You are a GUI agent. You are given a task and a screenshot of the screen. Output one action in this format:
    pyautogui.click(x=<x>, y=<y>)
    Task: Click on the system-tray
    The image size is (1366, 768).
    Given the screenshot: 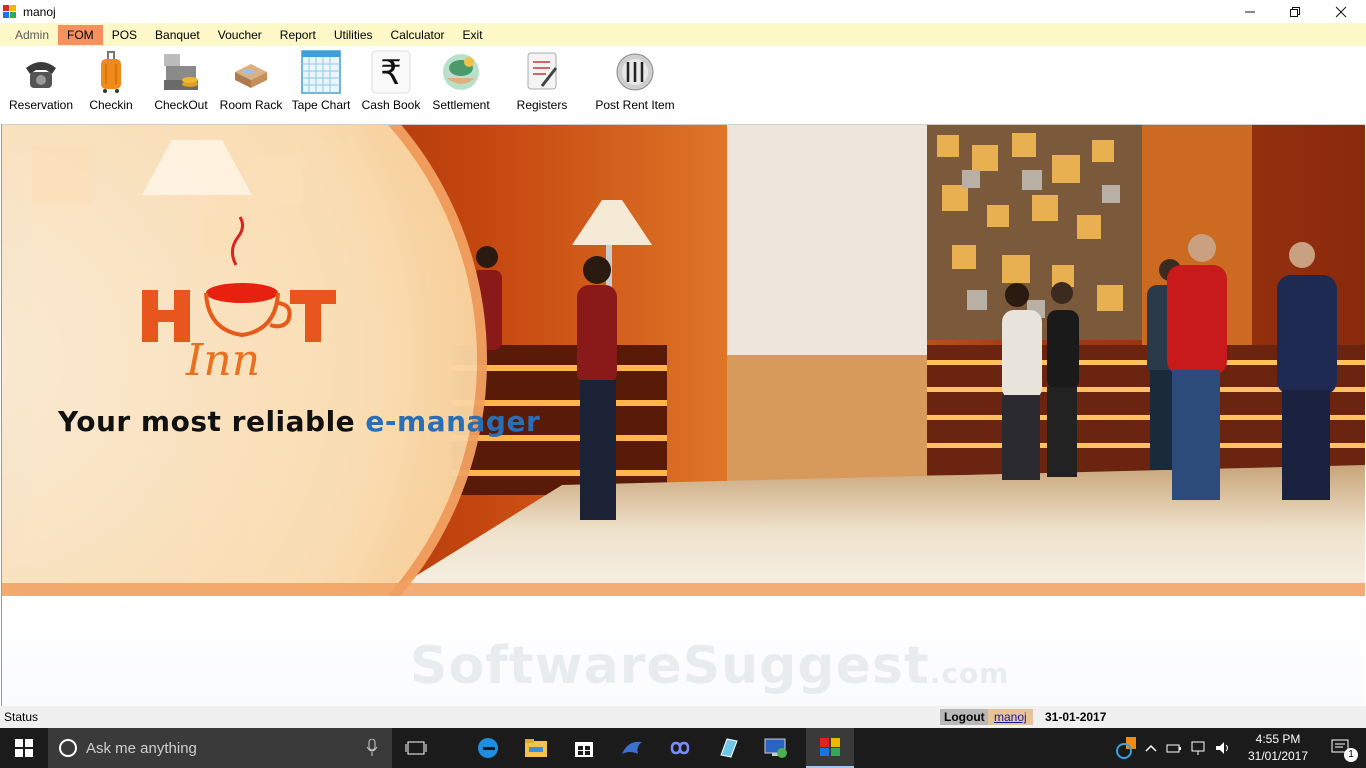 What is the action you would take?
    pyautogui.click(x=1174, y=748)
    